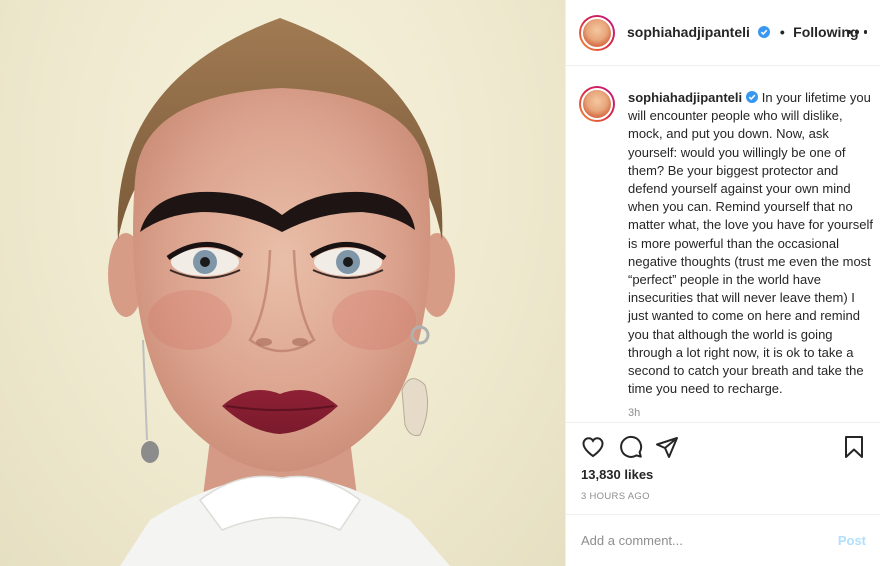 The height and width of the screenshot is (566, 880). Describe the element at coordinates (615, 496) in the screenshot. I see `post-timestamp: 3 HOURS AGO` at that location.